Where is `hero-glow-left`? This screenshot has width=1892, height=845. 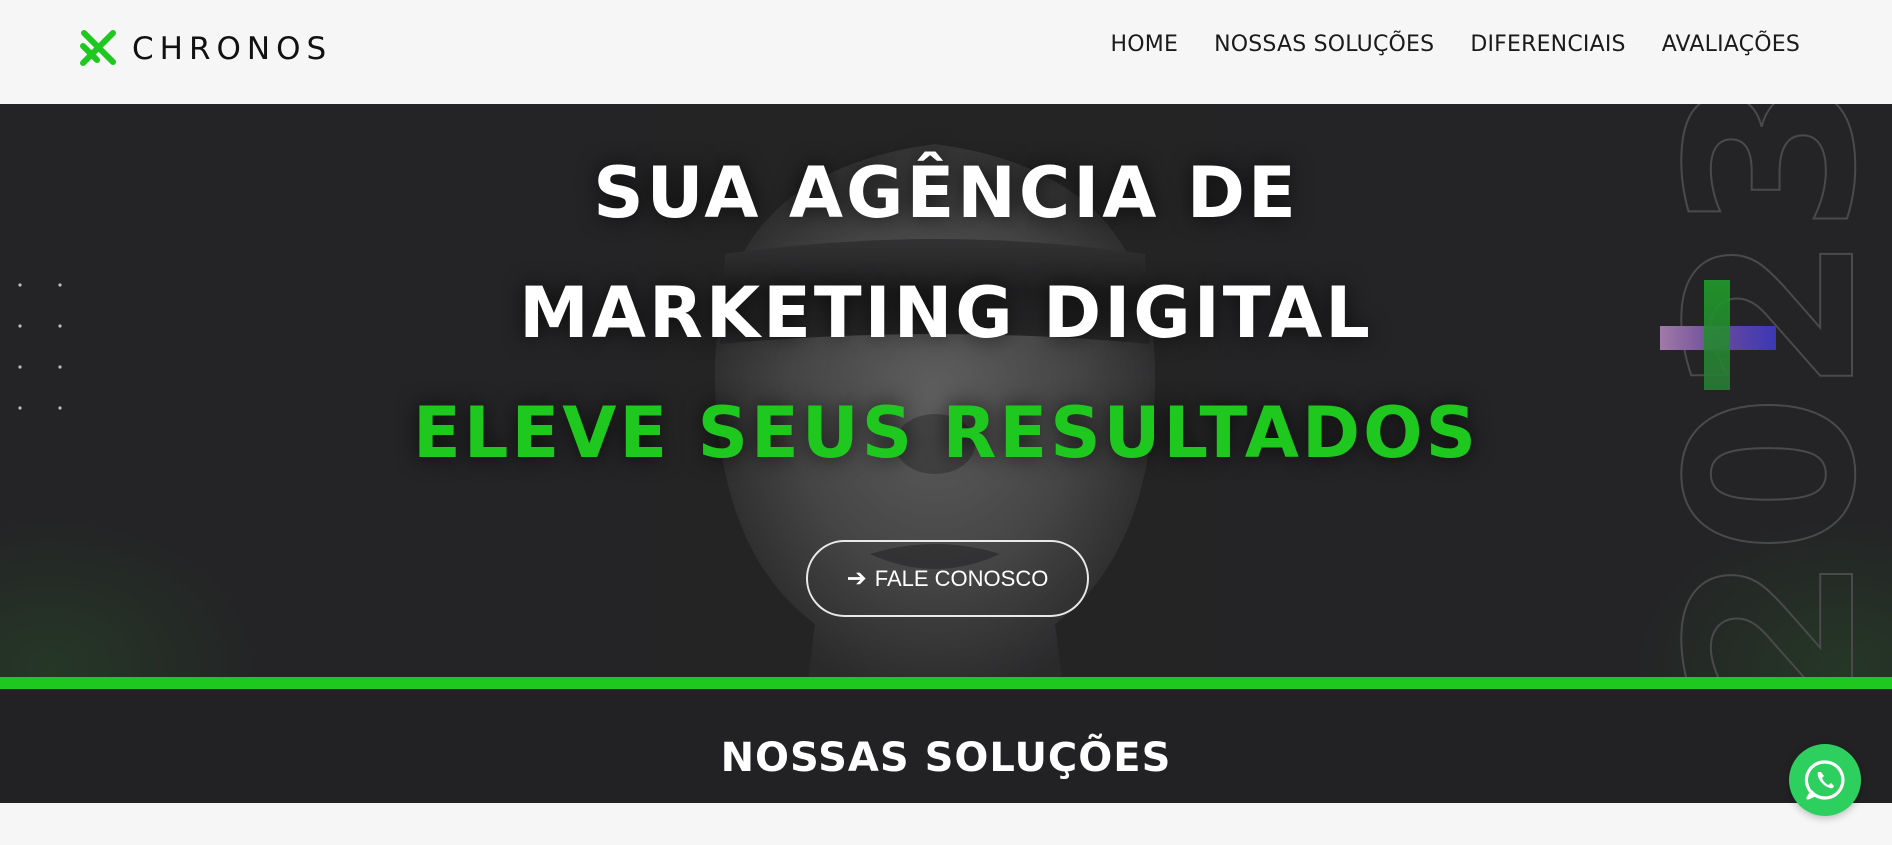
hero-glow-left is located at coordinates (130, 597).